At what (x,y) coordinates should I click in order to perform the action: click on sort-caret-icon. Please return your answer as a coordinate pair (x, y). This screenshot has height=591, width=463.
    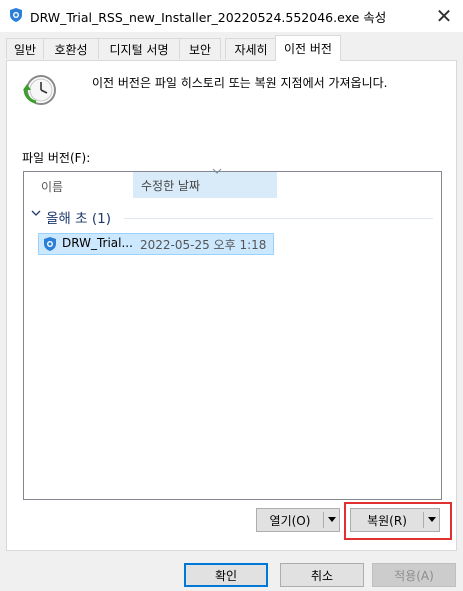
    Looking at the image, I should click on (217, 172).